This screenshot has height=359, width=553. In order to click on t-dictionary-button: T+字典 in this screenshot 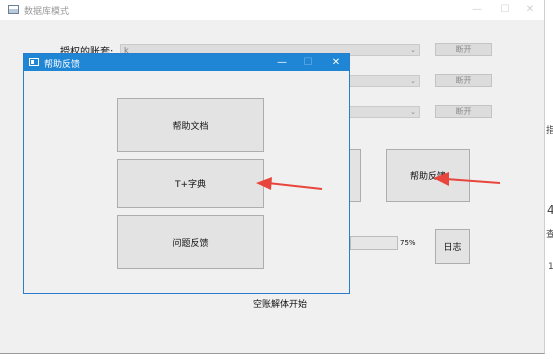, I will do `click(190, 183)`.